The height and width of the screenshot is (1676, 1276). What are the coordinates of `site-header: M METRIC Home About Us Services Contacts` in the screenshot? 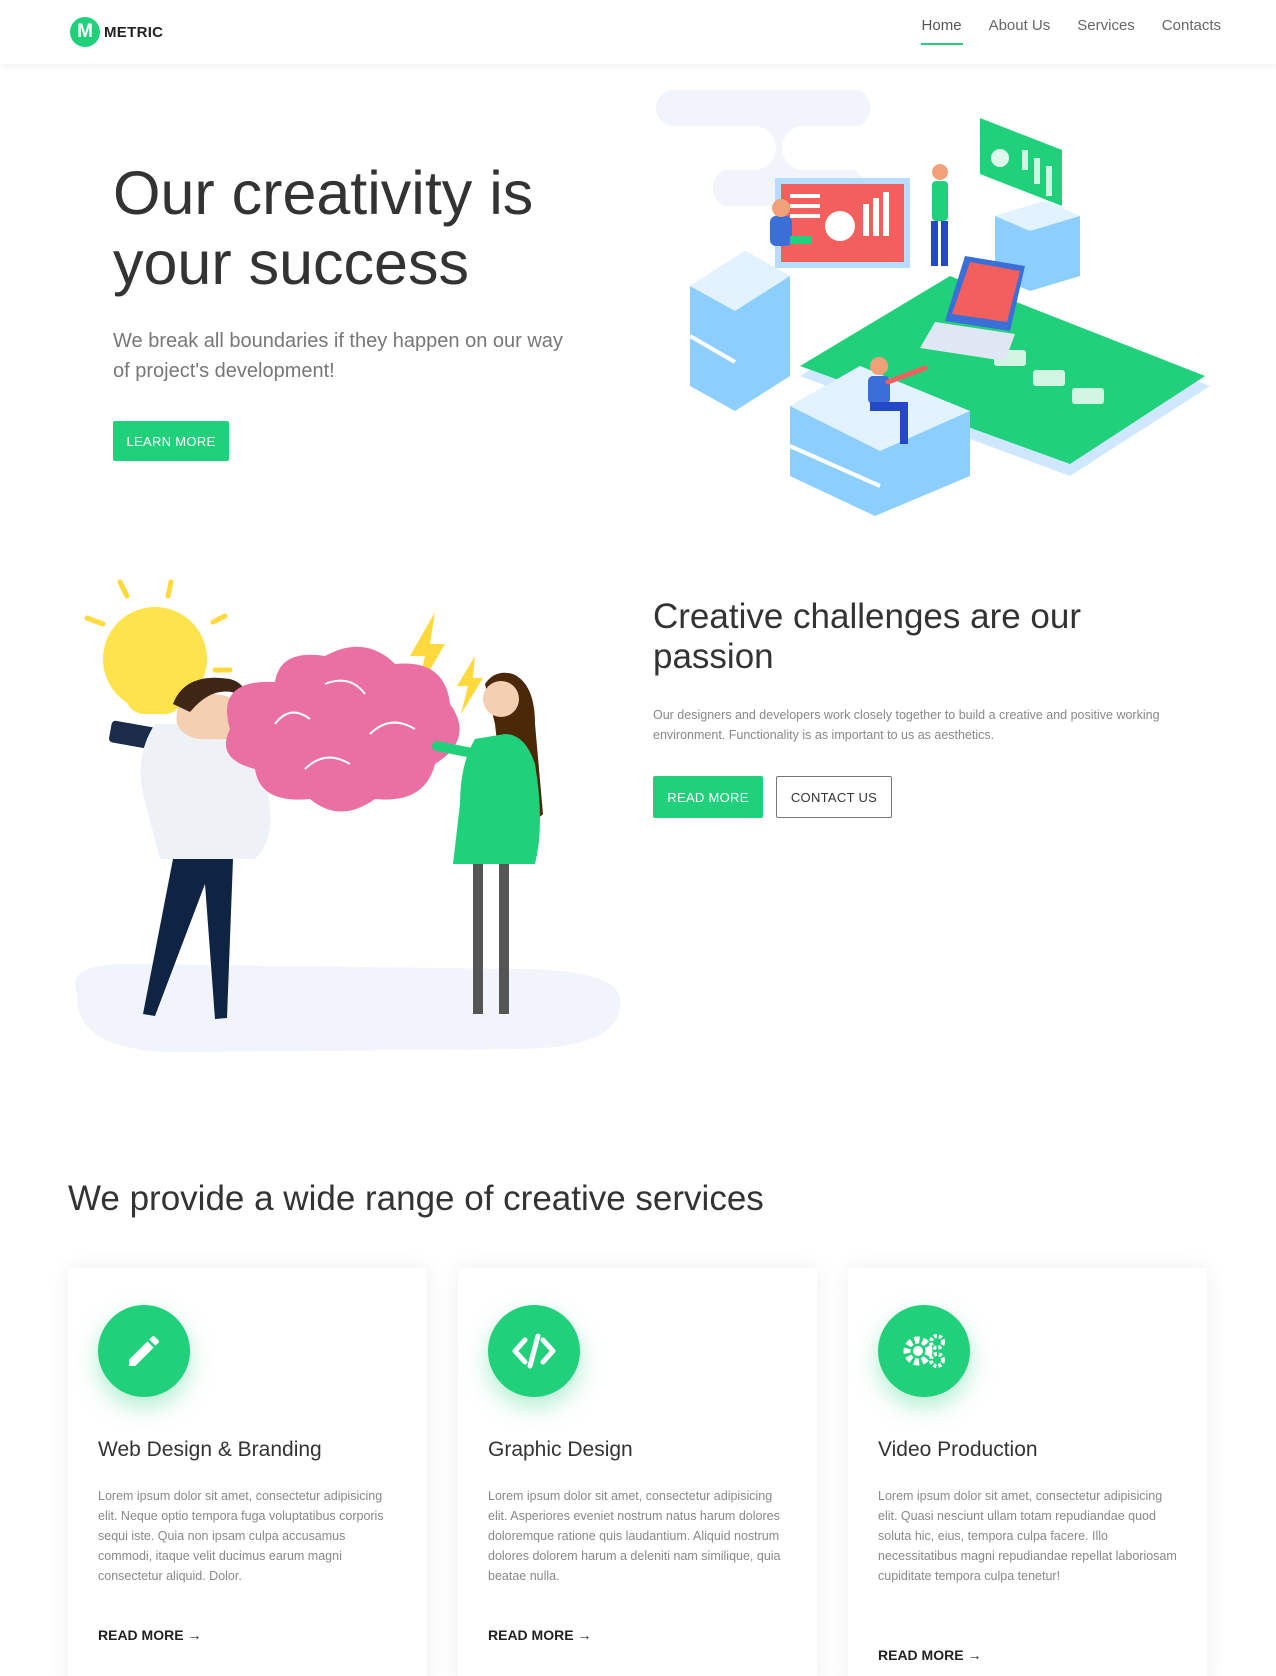 It's located at (638, 32).